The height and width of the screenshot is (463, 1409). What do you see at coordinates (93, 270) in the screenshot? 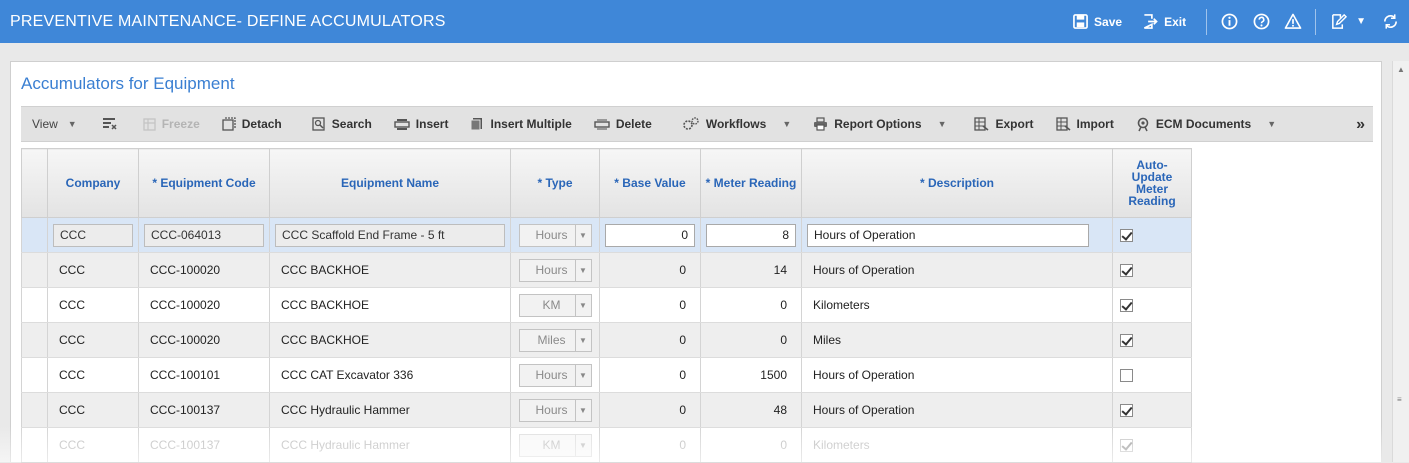
I see `company-cell: CCC` at bounding box center [93, 270].